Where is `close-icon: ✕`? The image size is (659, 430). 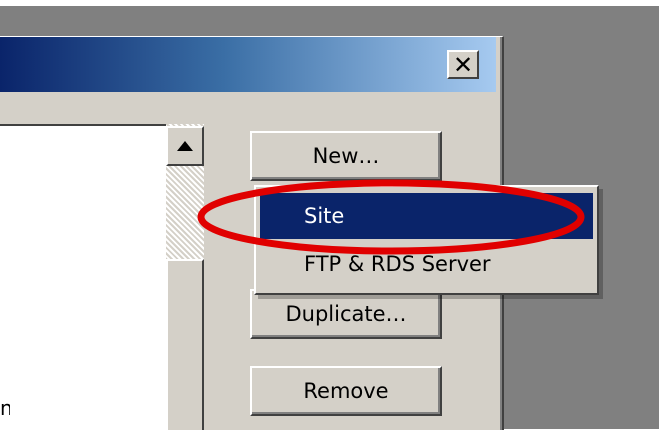
close-icon: ✕ is located at coordinates (463, 64).